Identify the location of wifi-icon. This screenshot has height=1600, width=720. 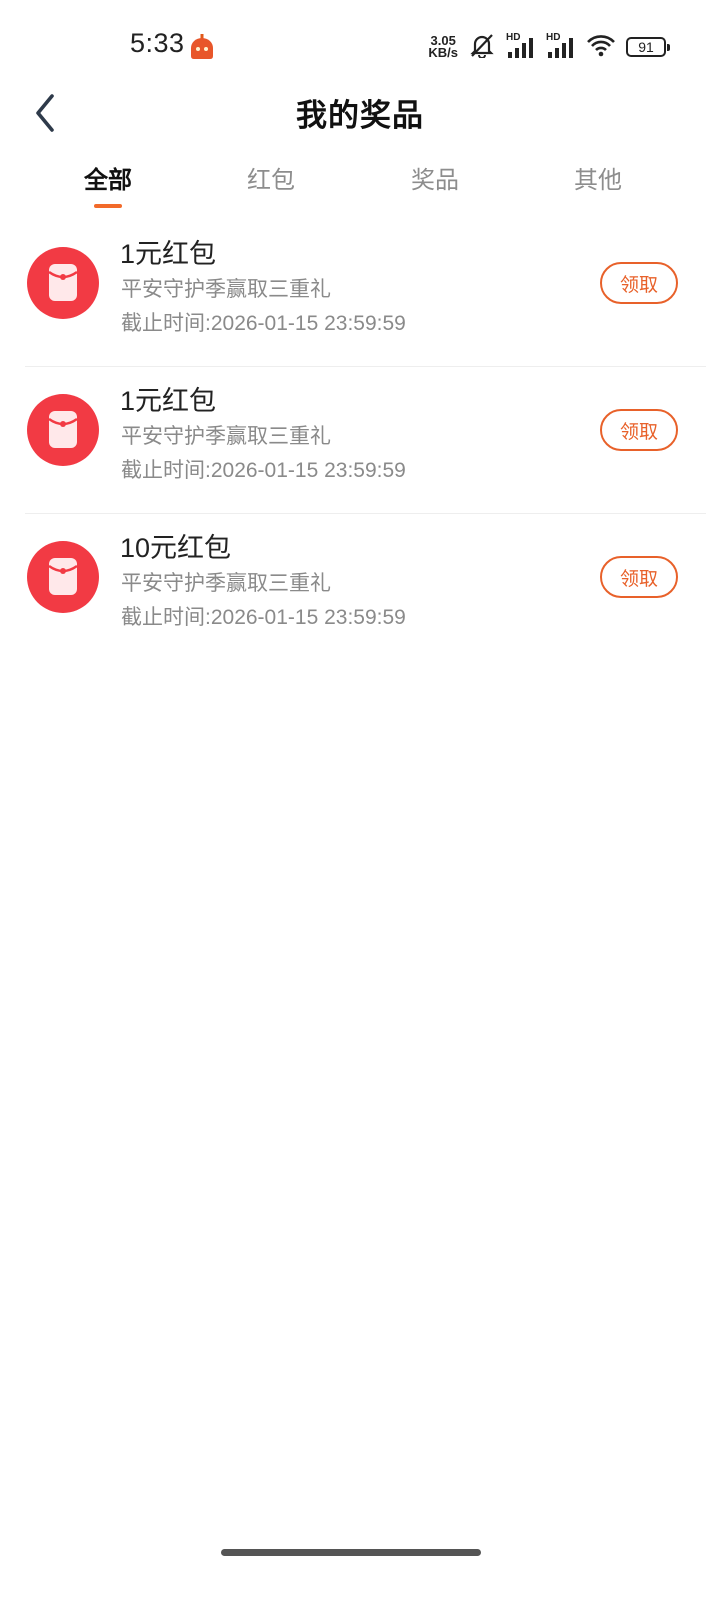
(601, 47).